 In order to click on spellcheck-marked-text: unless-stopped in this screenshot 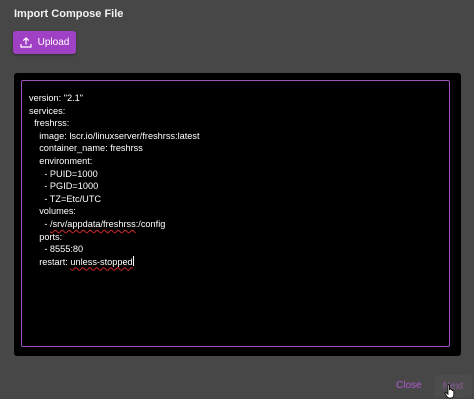, I will do `click(101, 261)`.